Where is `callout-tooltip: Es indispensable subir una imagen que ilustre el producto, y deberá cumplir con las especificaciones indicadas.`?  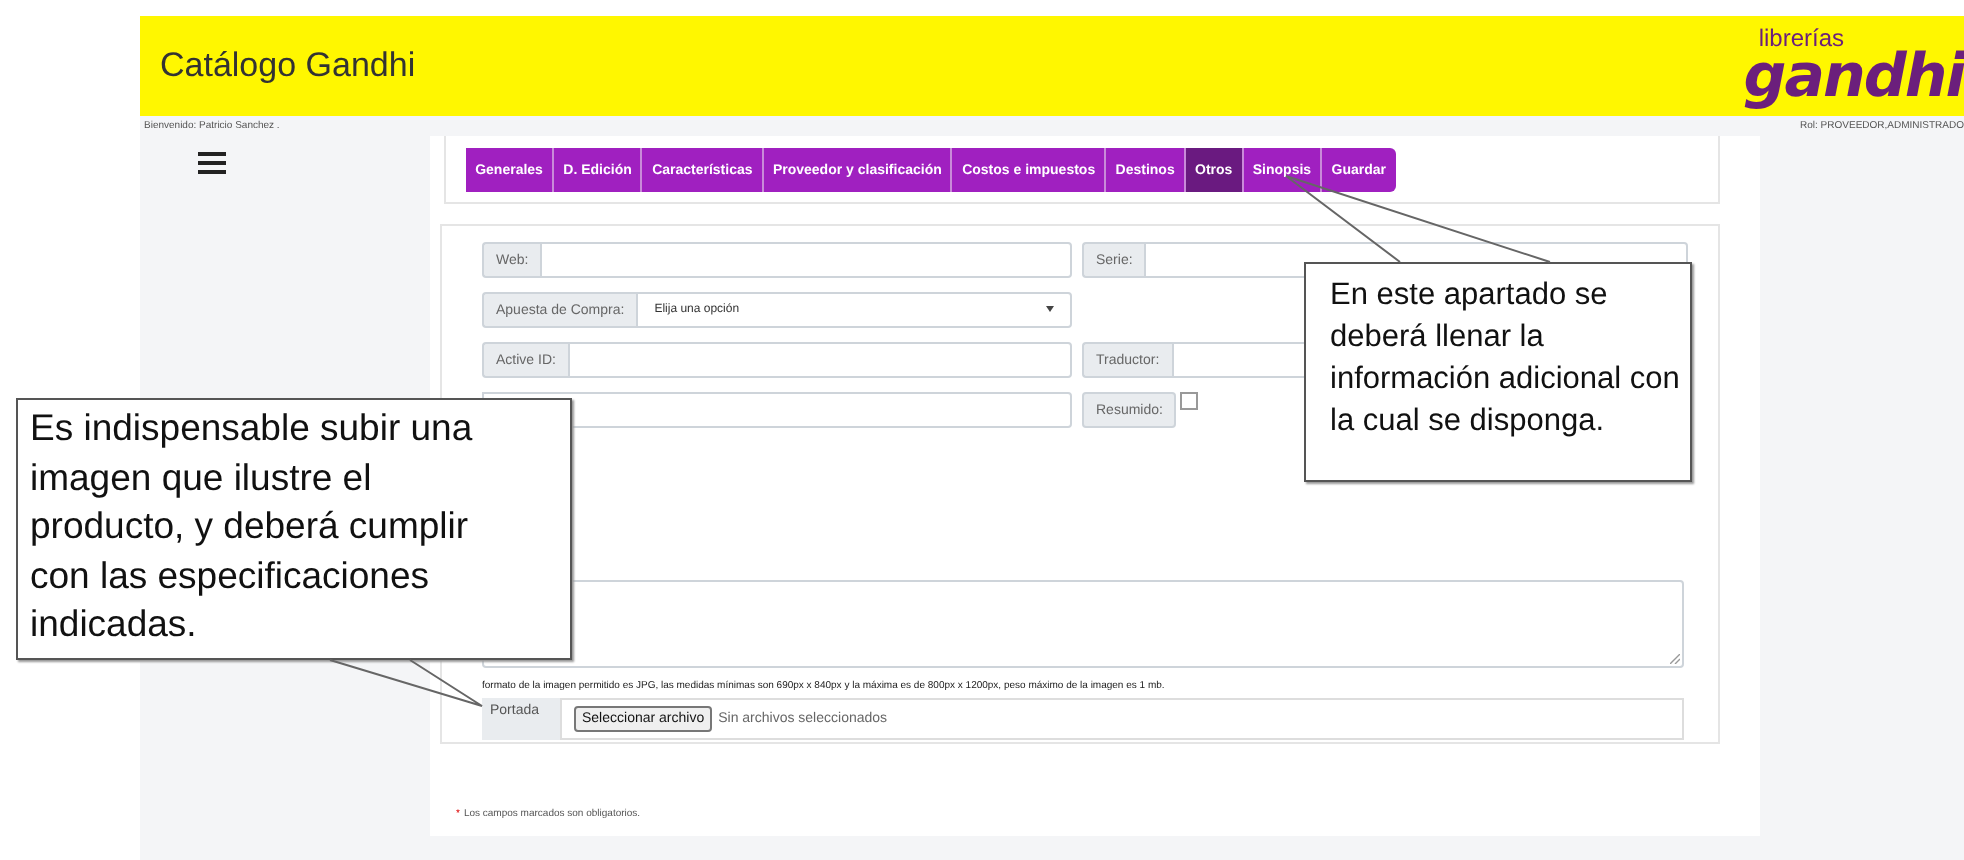
callout-tooltip: Es indispensable subir una imagen que ilustre el producto, y deberá cumplir con las especificaciones indicadas. is located at coordinates (294, 529).